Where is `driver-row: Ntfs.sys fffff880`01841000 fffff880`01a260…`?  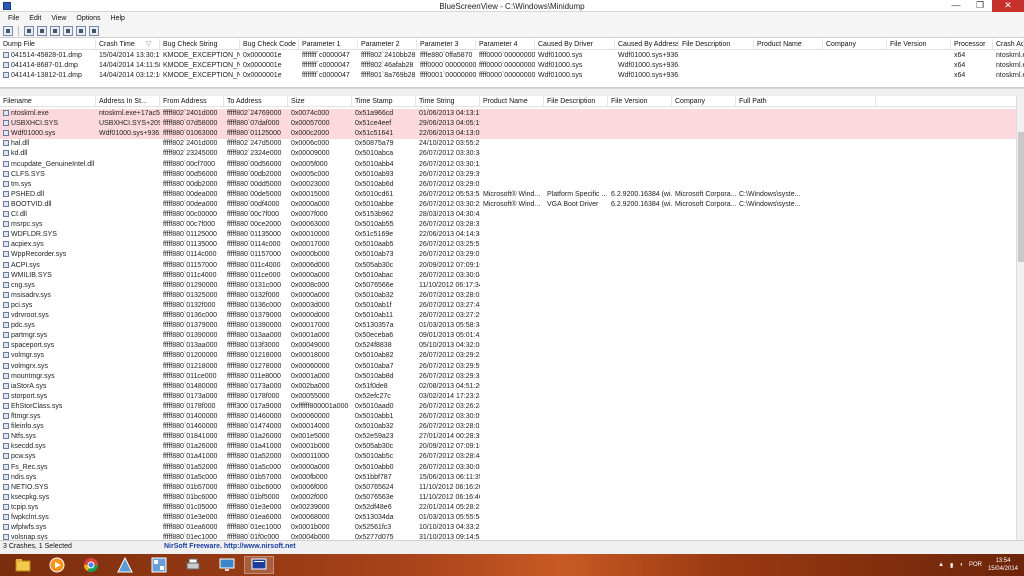
driver-row: Ntfs.sys fffff880`01841000 fffff880`01a260… is located at coordinates (508, 437).